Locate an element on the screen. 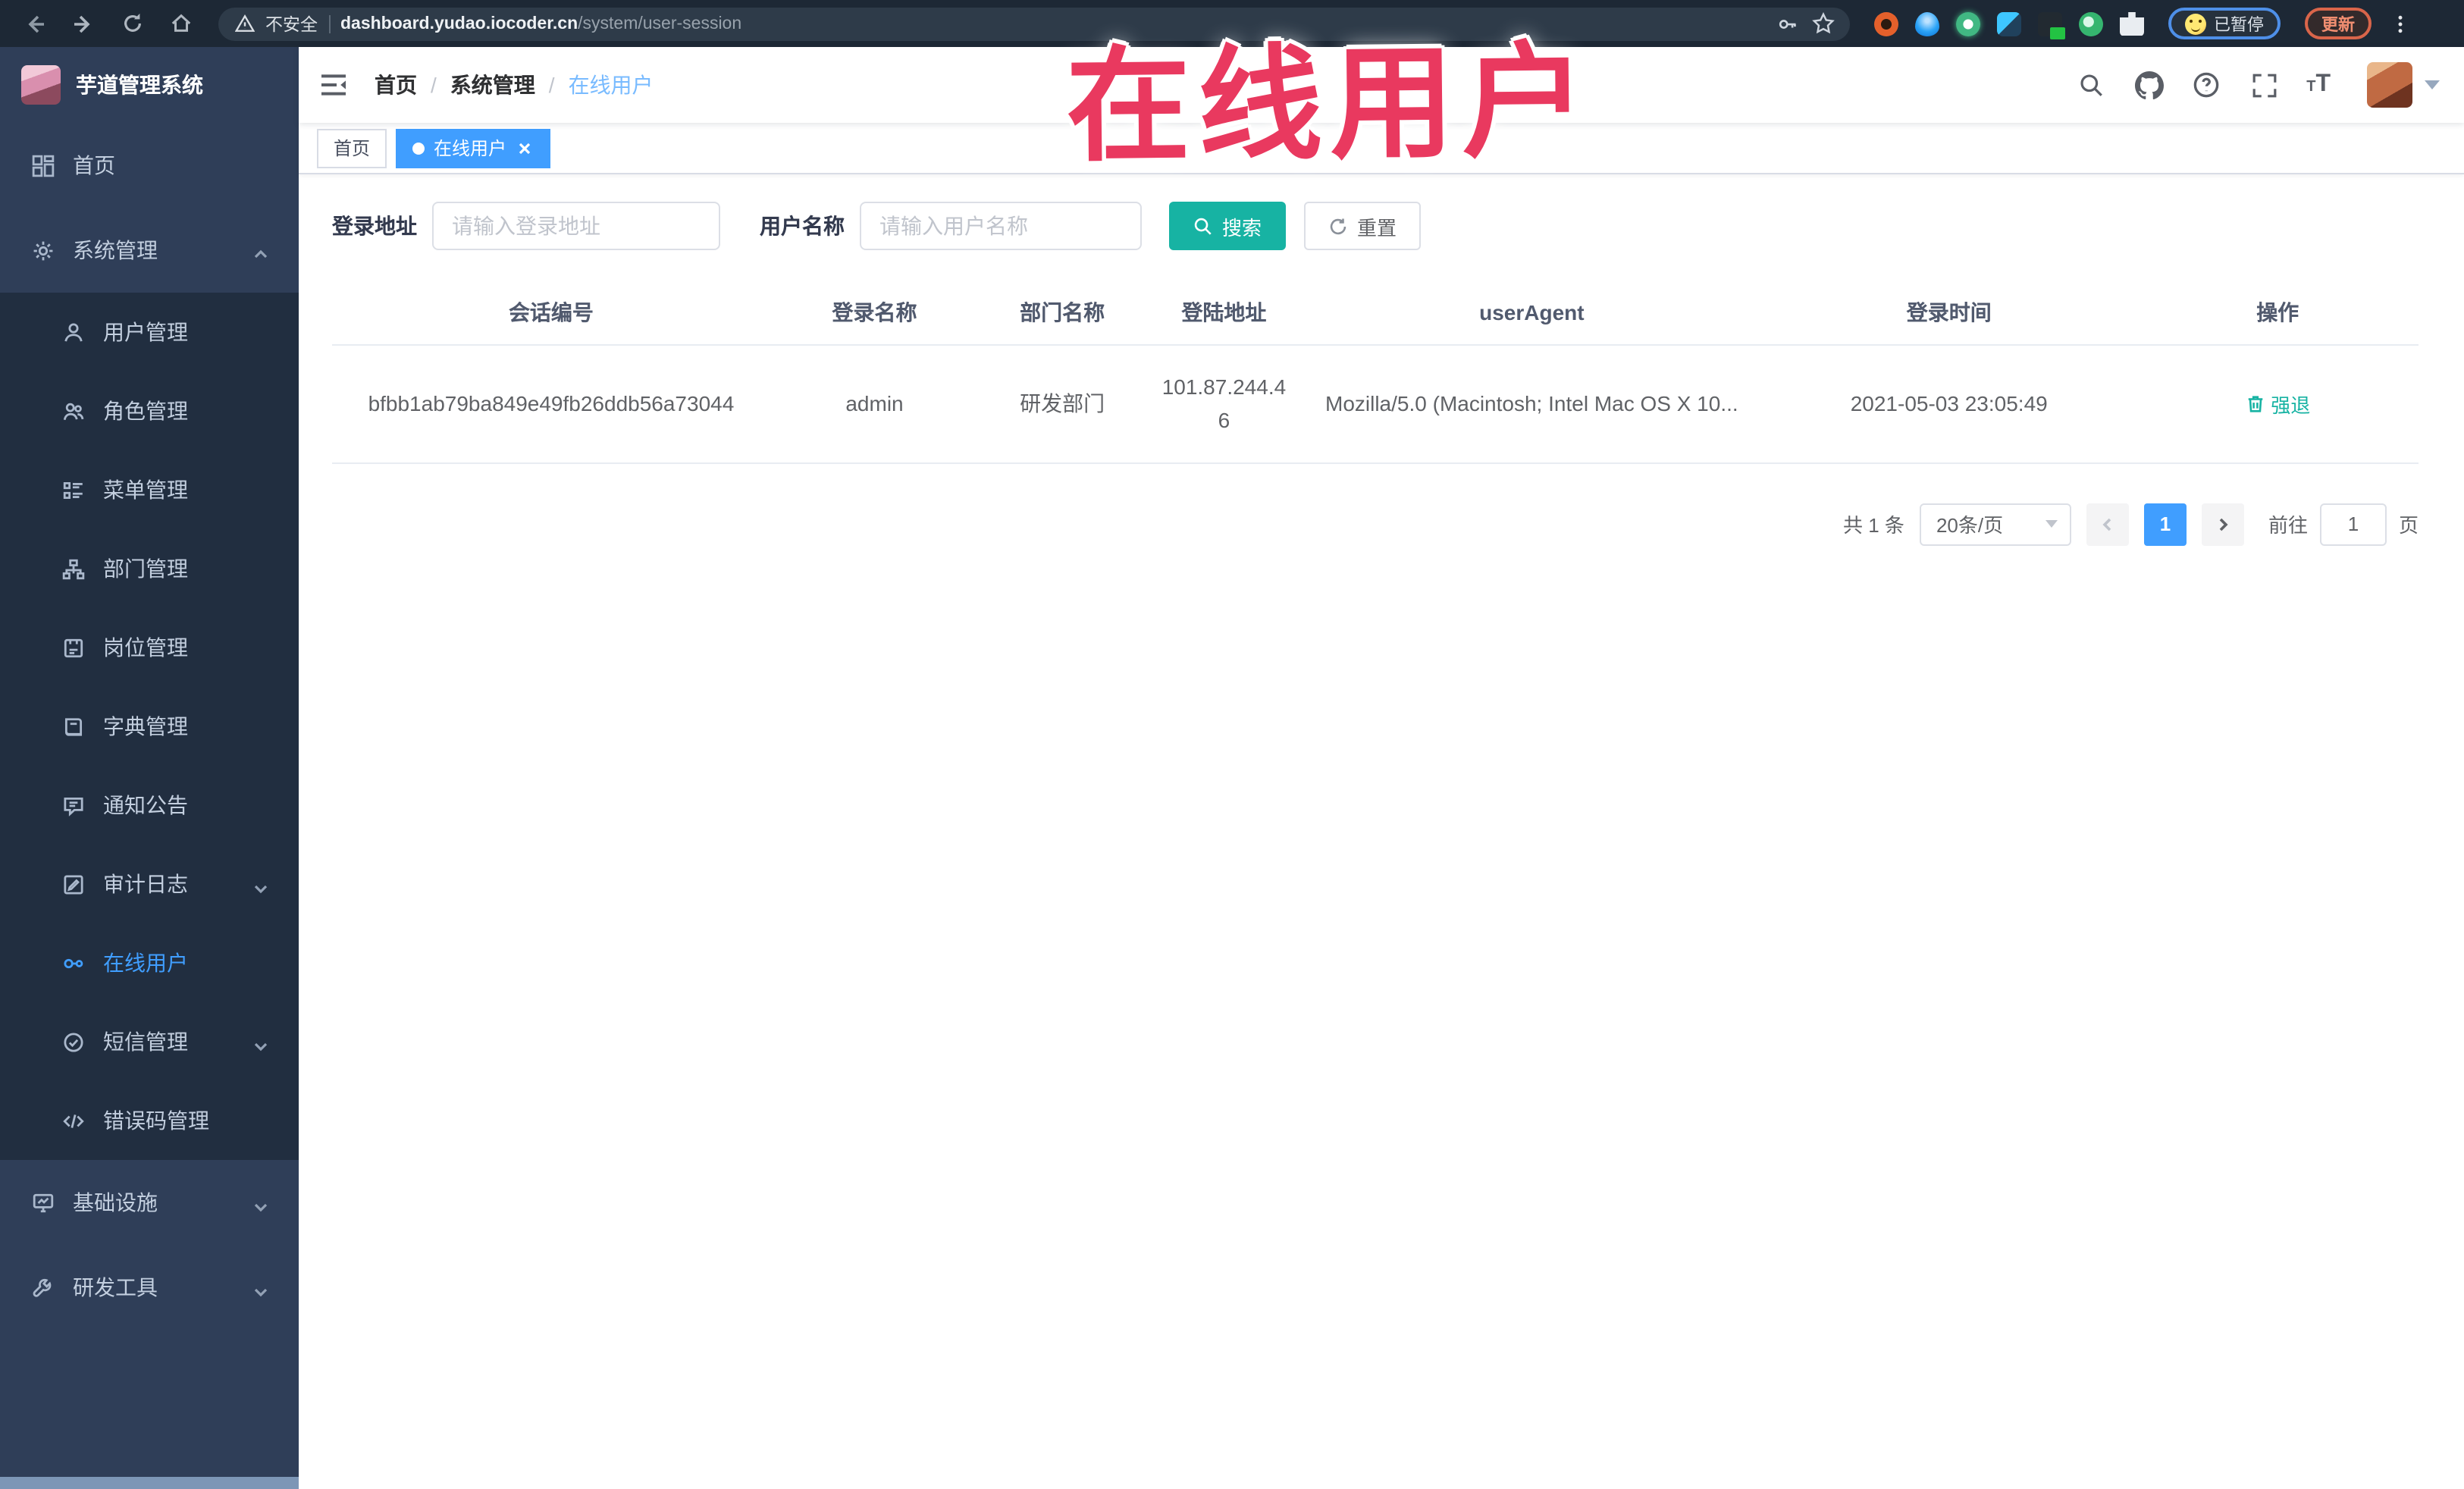  orange-extension-icon is located at coordinates (1886, 23).